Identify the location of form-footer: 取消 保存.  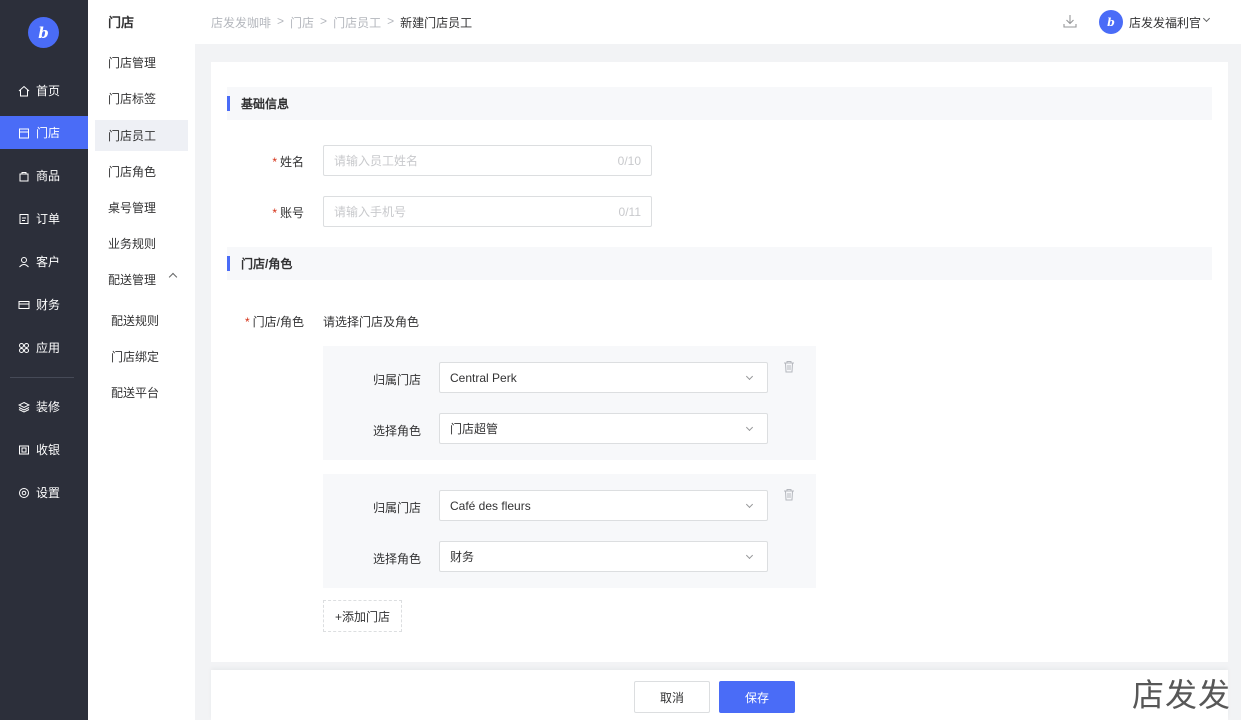
(719, 695).